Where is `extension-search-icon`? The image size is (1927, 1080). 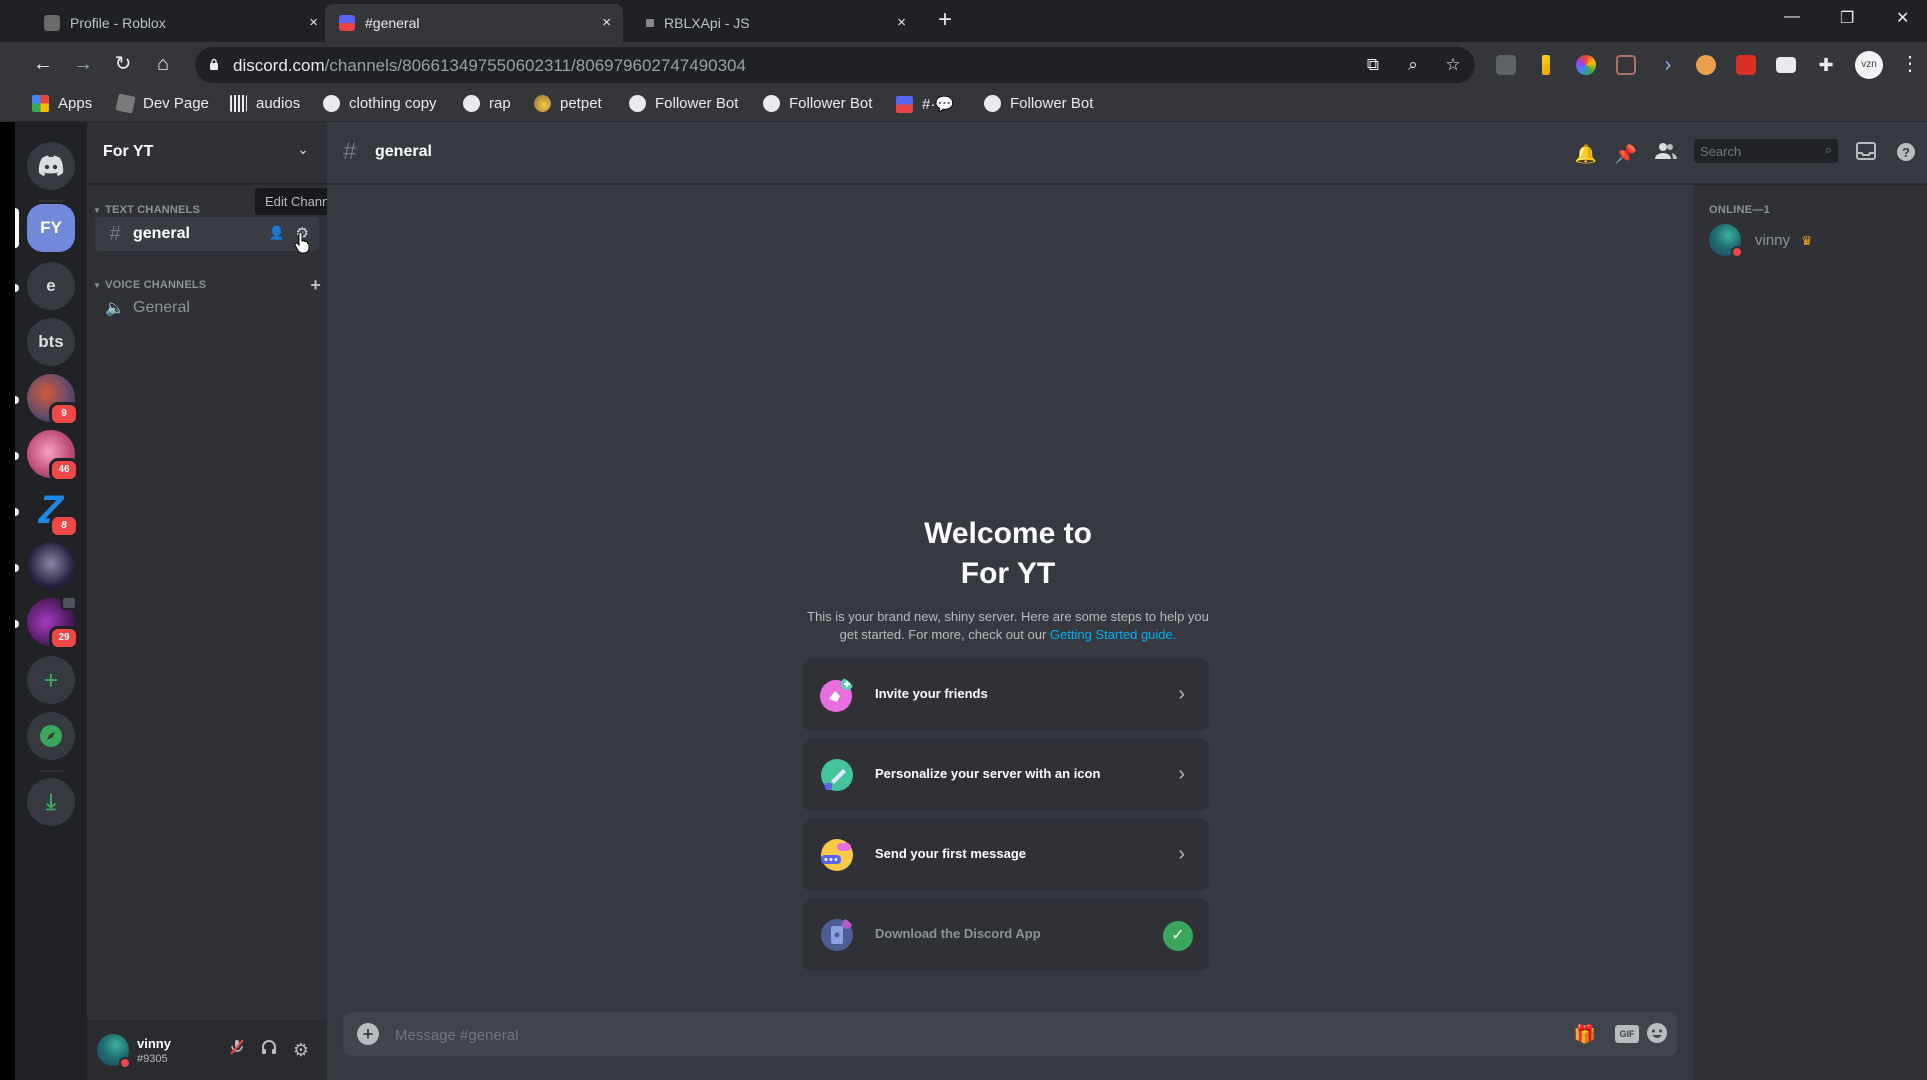
extension-search-icon is located at coordinates (1746, 65).